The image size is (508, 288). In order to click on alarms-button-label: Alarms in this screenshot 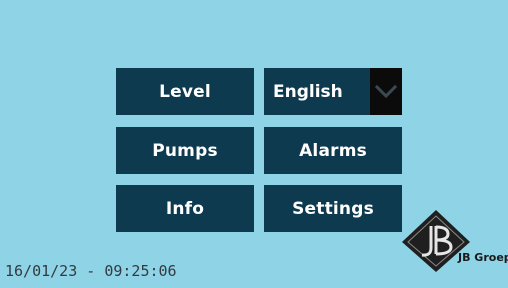, I will do `click(333, 150)`.